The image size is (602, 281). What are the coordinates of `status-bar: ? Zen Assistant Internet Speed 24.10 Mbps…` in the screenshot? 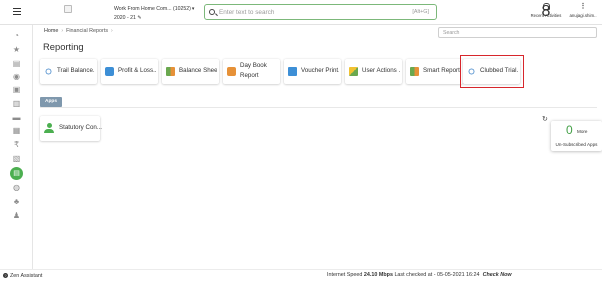 It's located at (301, 275).